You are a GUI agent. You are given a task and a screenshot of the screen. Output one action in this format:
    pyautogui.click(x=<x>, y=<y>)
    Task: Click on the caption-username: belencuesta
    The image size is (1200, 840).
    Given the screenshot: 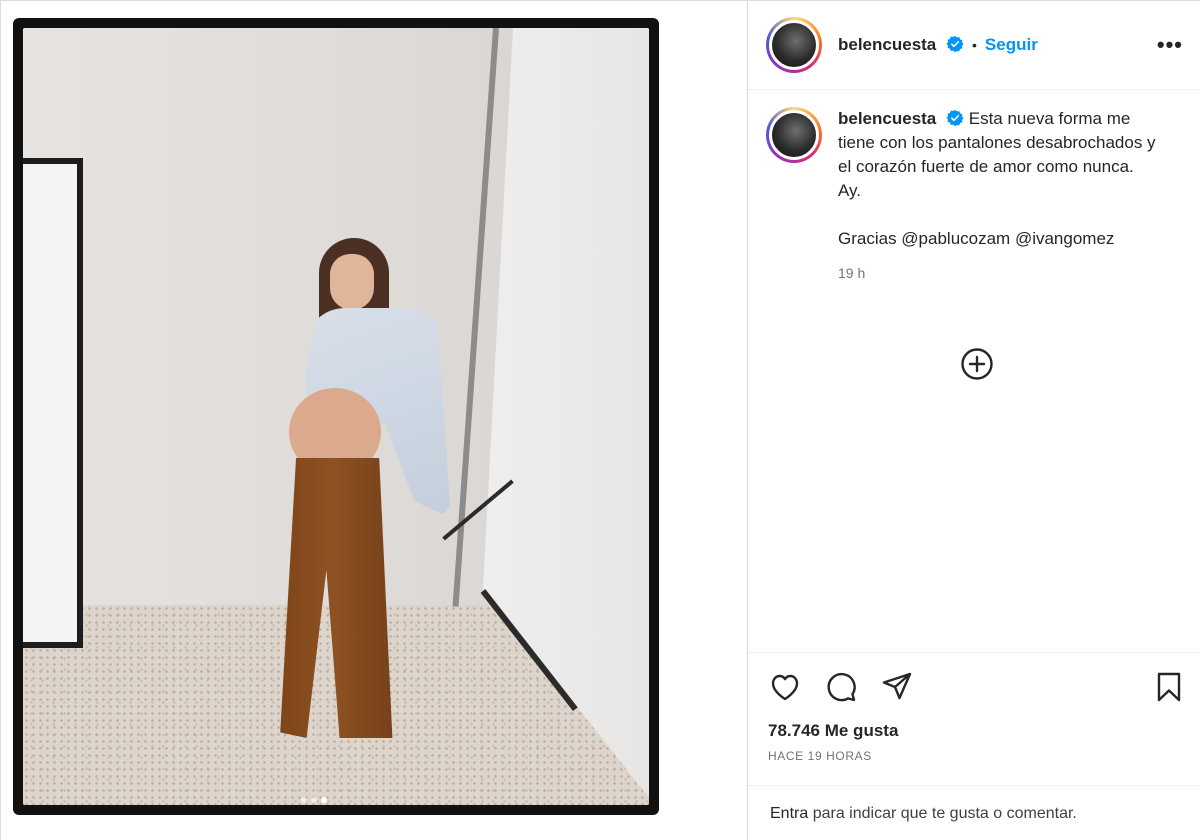 What is the action you would take?
    pyautogui.click(x=887, y=118)
    